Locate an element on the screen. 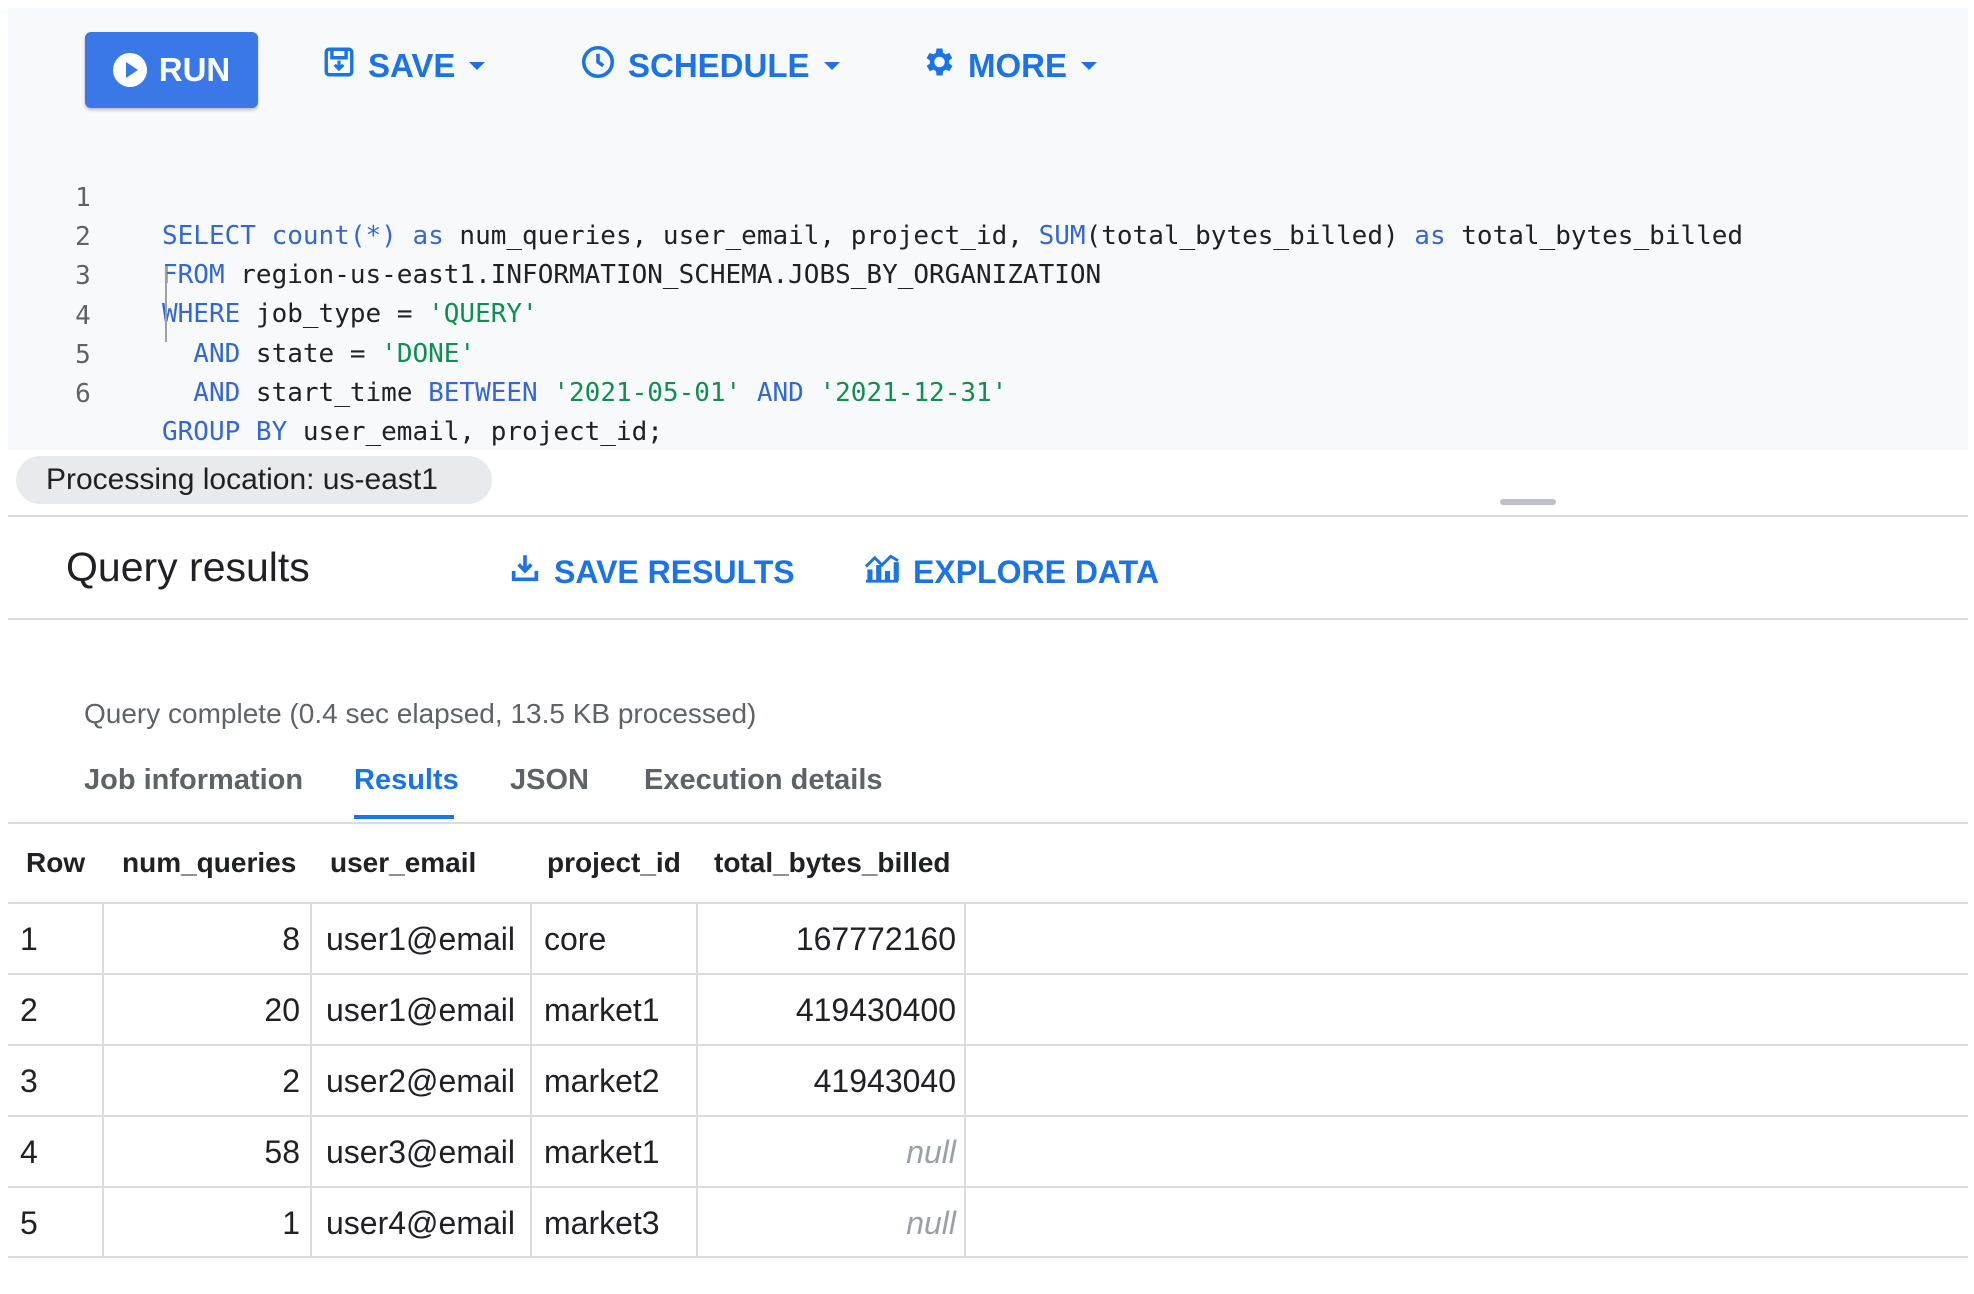 Image resolution: width=1974 pixels, height=1294 pixels. column-header: Row is located at coordinates (56, 862).